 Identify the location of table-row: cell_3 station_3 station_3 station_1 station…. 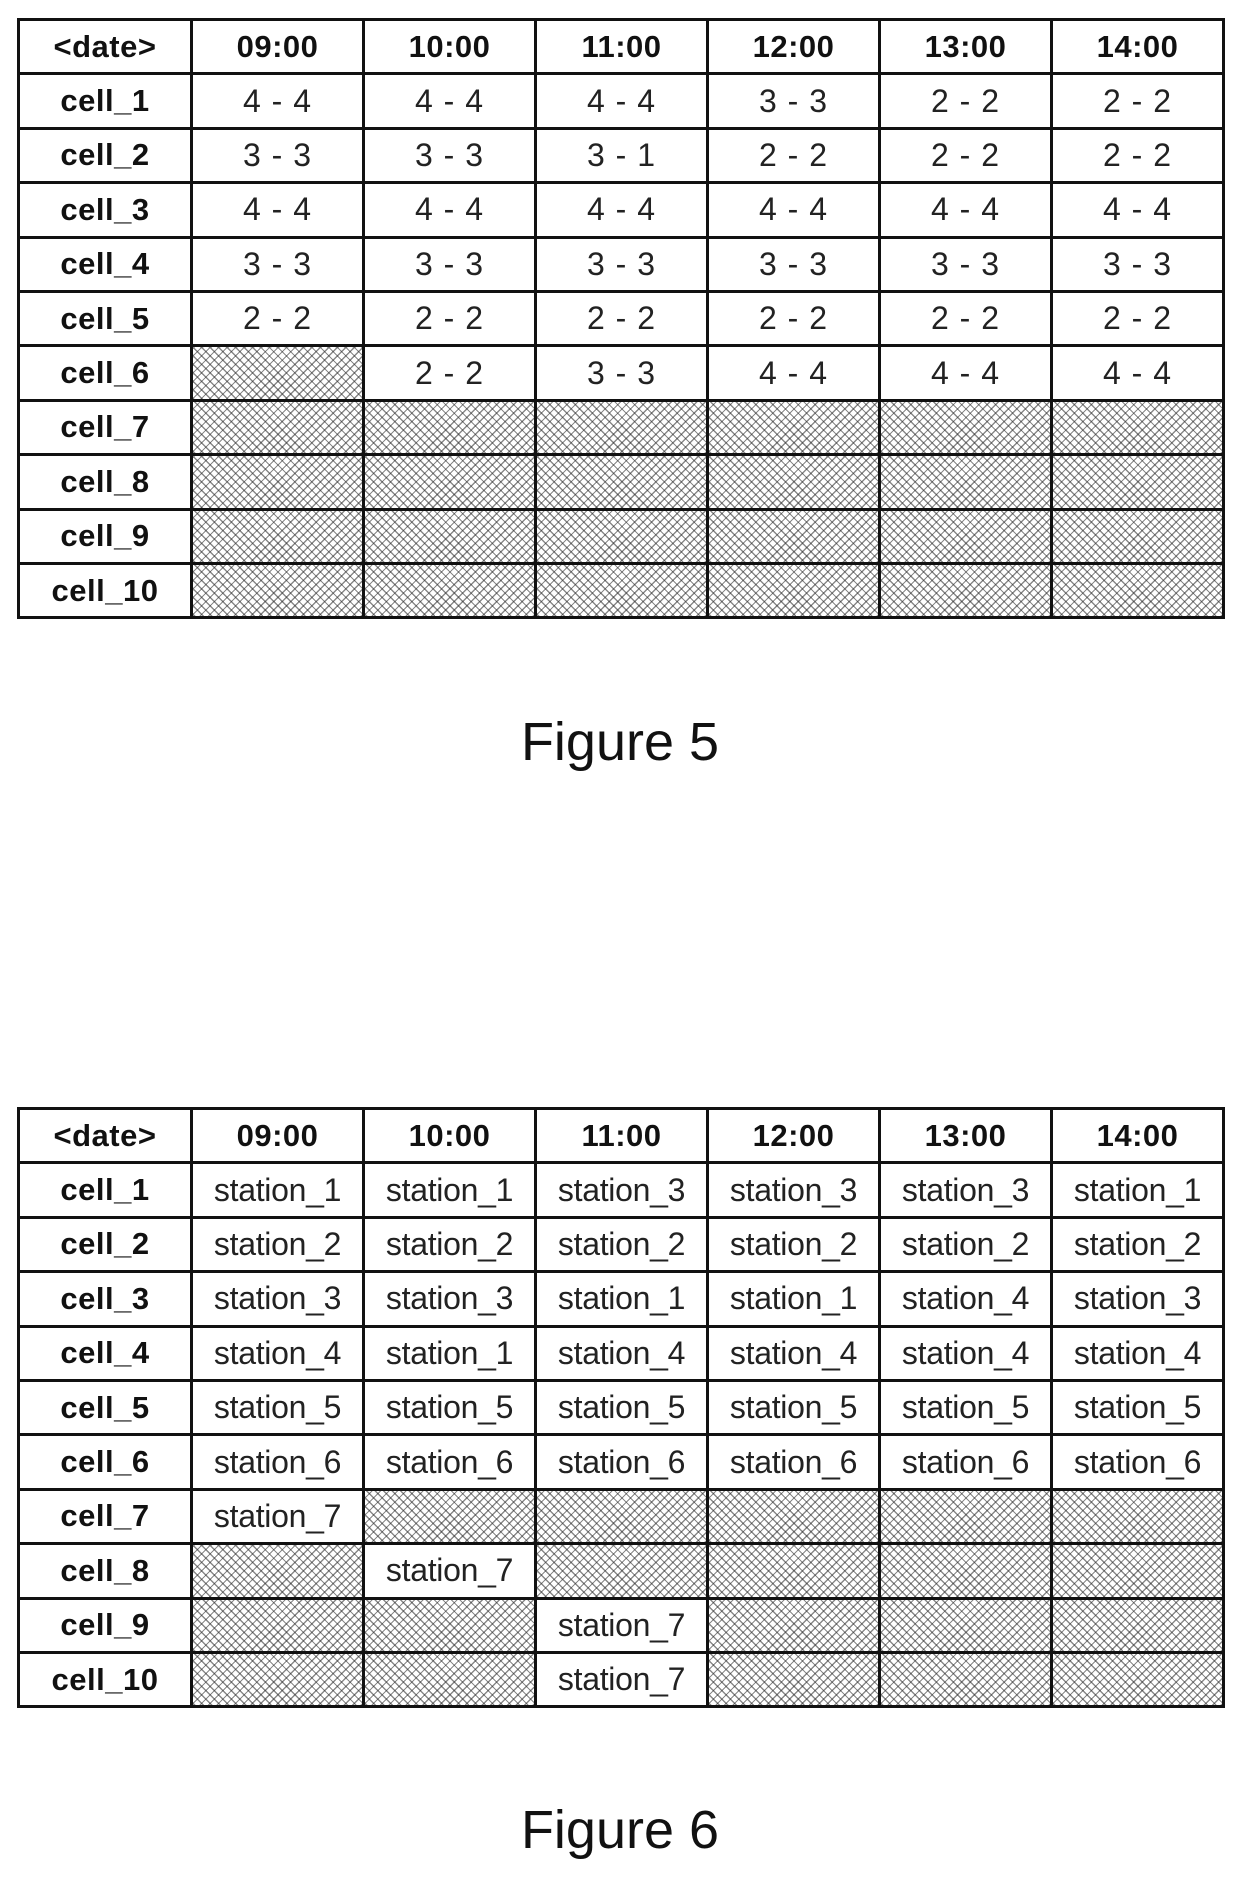
(621, 1299).